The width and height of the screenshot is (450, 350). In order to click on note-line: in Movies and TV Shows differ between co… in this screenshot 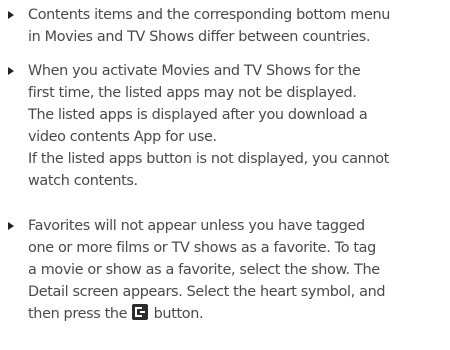, I will do `click(199, 37)`.